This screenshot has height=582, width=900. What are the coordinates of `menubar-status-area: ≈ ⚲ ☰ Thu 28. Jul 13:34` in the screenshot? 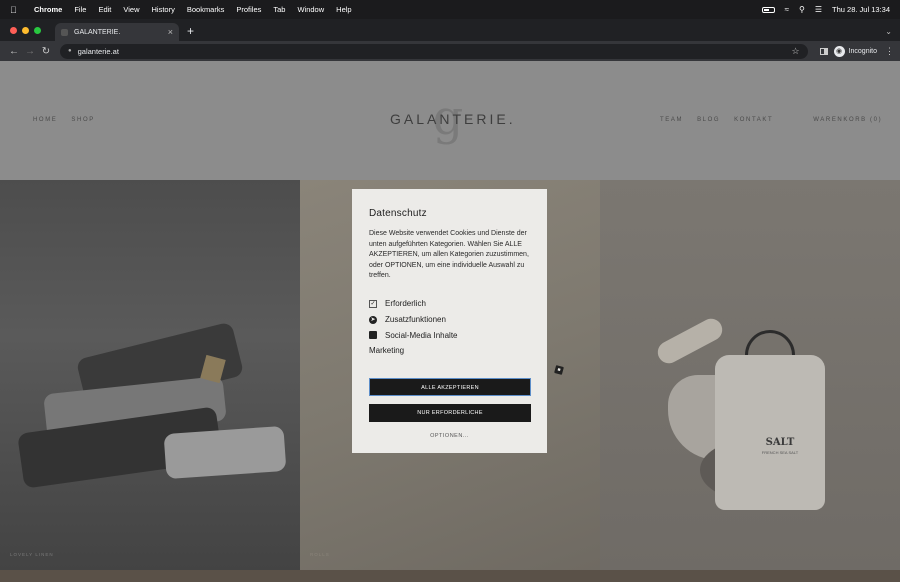 It's located at (825, 9).